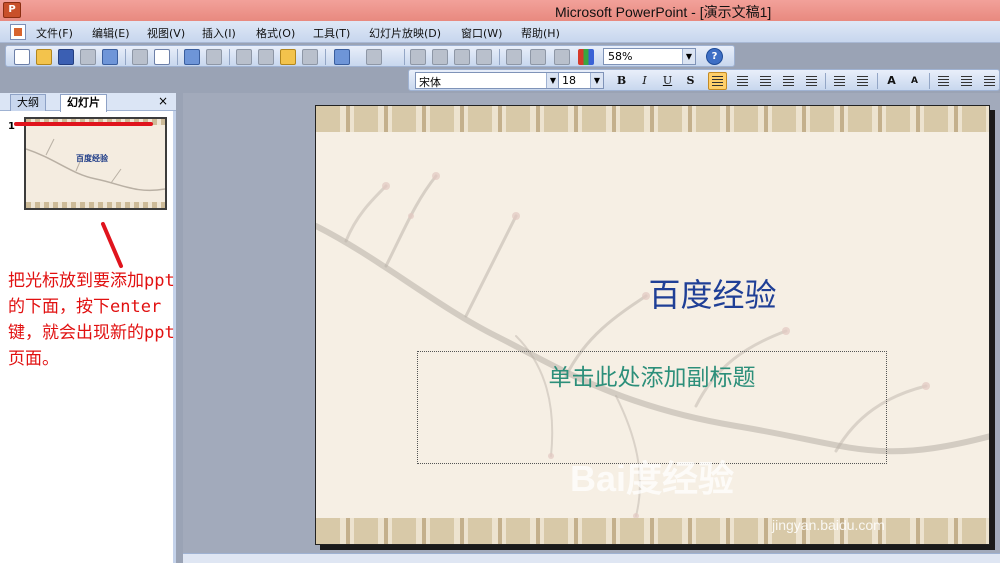 This screenshot has width=1000, height=563. Describe the element at coordinates (418, 57) in the screenshot. I see `insert-chart-icon` at that location.